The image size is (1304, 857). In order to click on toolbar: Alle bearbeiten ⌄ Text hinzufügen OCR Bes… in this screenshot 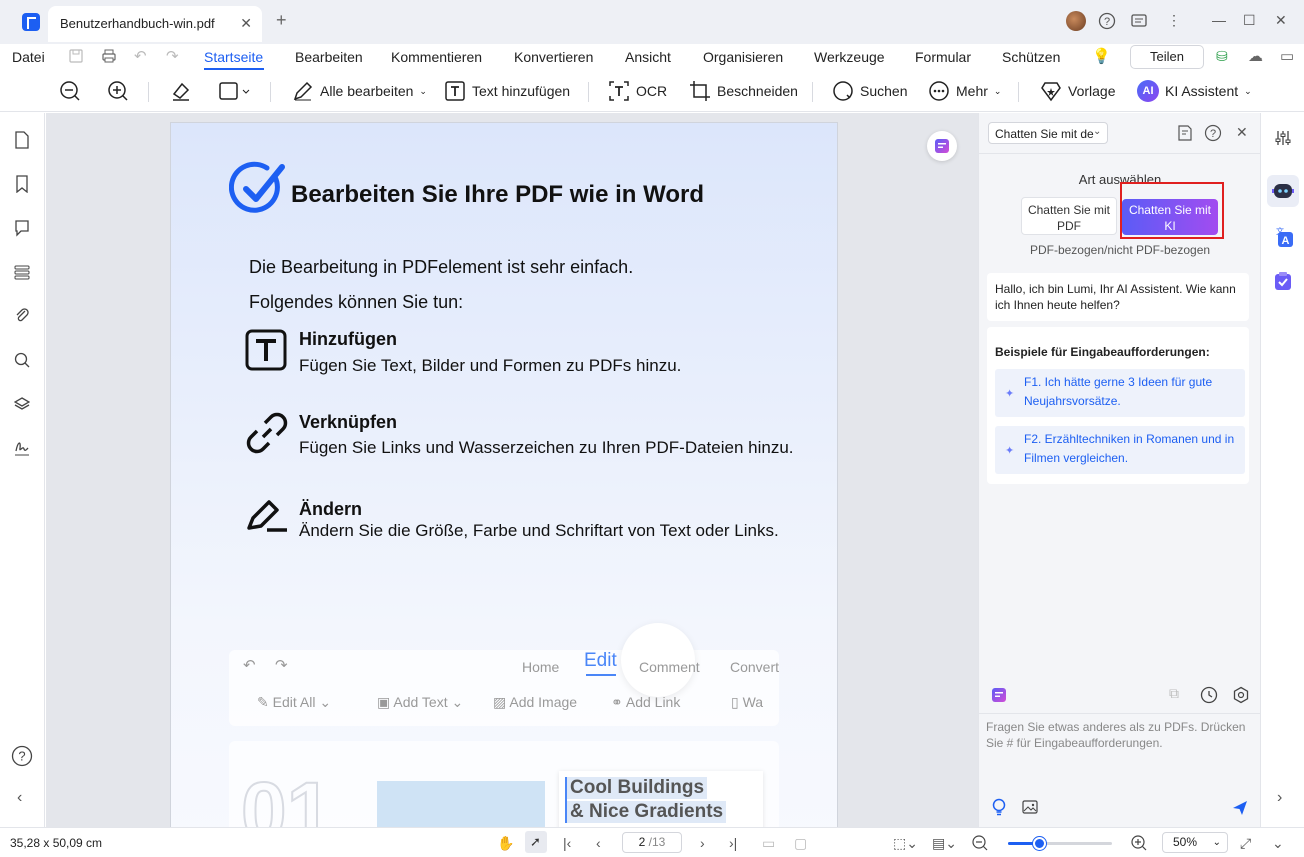, I will do `click(652, 91)`.